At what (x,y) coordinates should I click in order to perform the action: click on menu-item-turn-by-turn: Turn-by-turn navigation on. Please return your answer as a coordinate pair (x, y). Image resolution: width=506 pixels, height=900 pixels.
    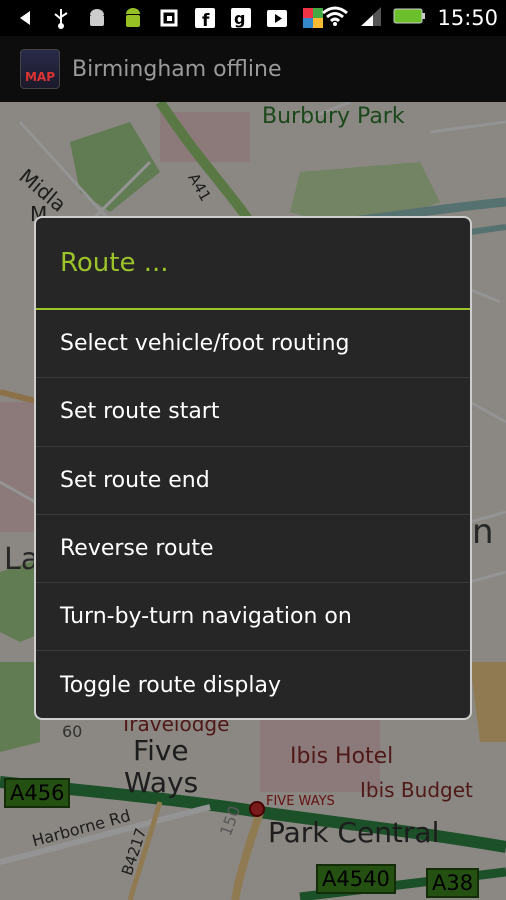
    Looking at the image, I should click on (253, 617).